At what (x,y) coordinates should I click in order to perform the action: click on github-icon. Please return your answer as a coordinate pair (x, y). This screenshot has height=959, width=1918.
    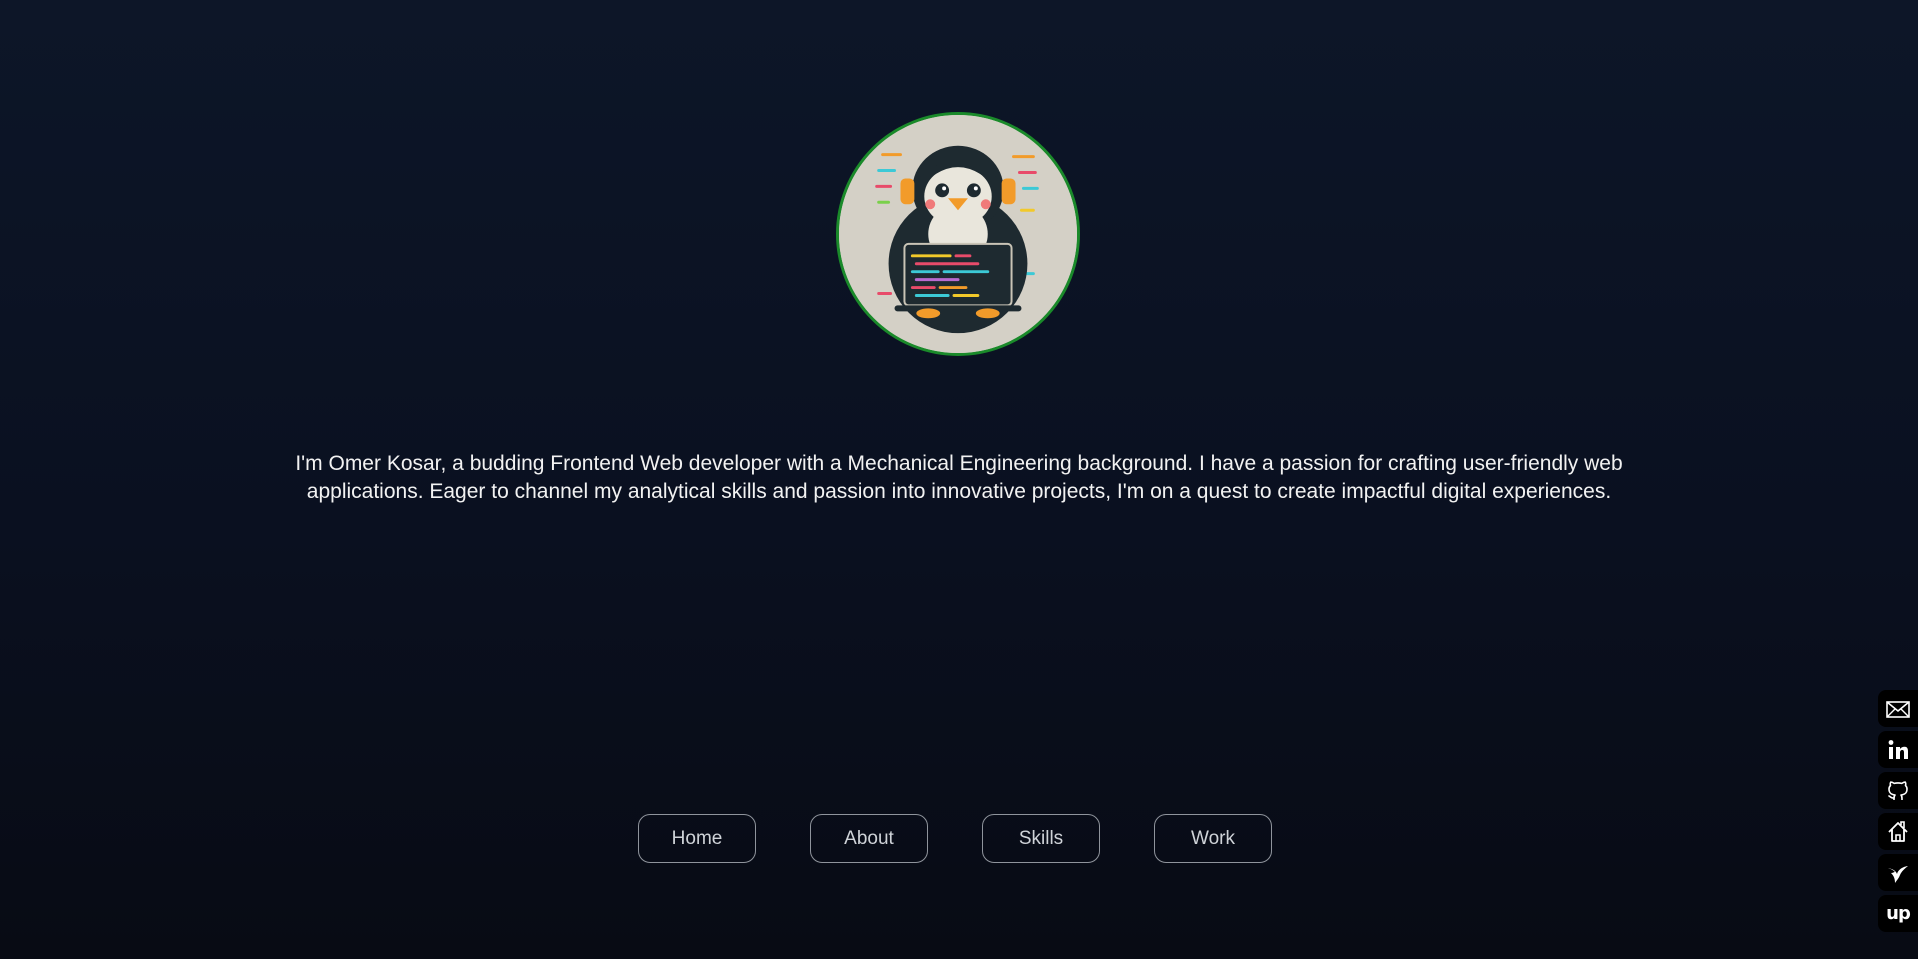
    Looking at the image, I should click on (1898, 790).